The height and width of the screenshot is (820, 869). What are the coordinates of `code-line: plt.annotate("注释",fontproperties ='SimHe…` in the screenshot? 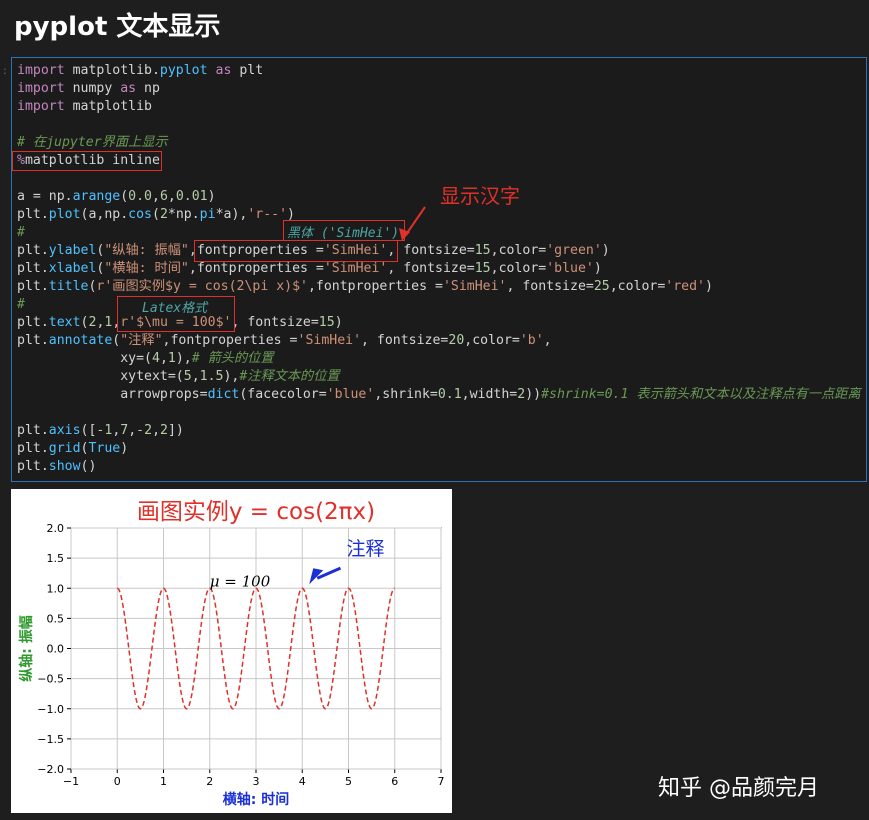 It's located at (439, 341).